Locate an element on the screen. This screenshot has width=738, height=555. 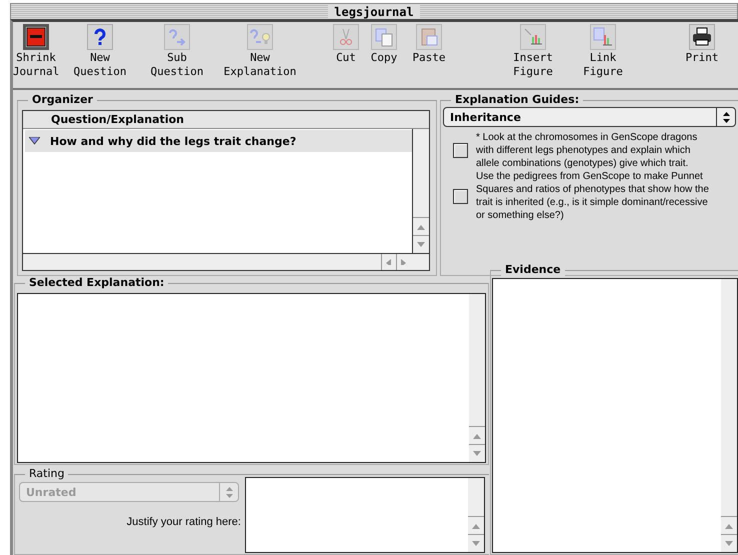
panel-title: Selected Explanation: is located at coordinates (96, 282).